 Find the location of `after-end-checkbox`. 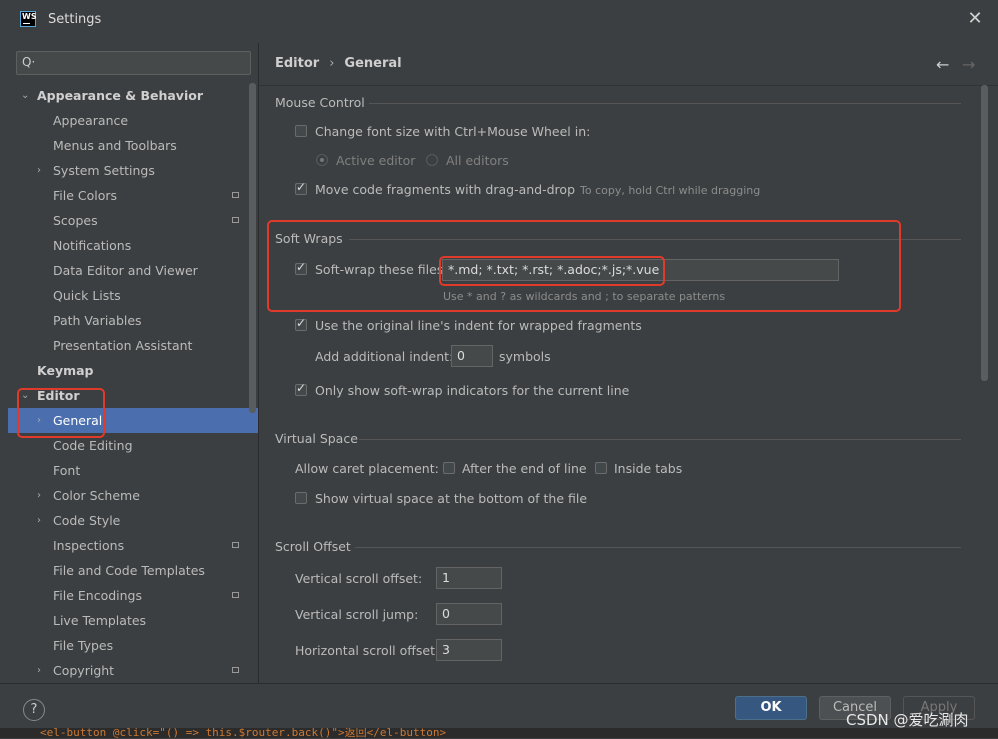

after-end-checkbox is located at coordinates (449, 468).